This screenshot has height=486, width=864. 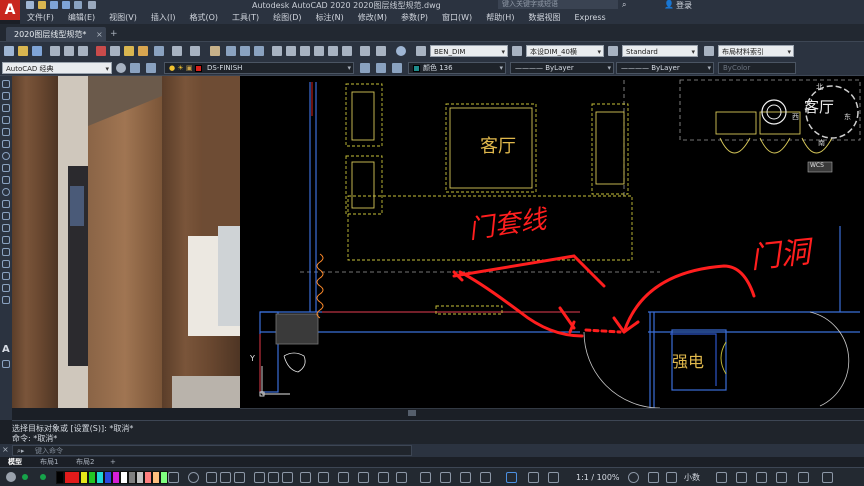 I want to click on text-style-icon, so click(x=421, y=51).